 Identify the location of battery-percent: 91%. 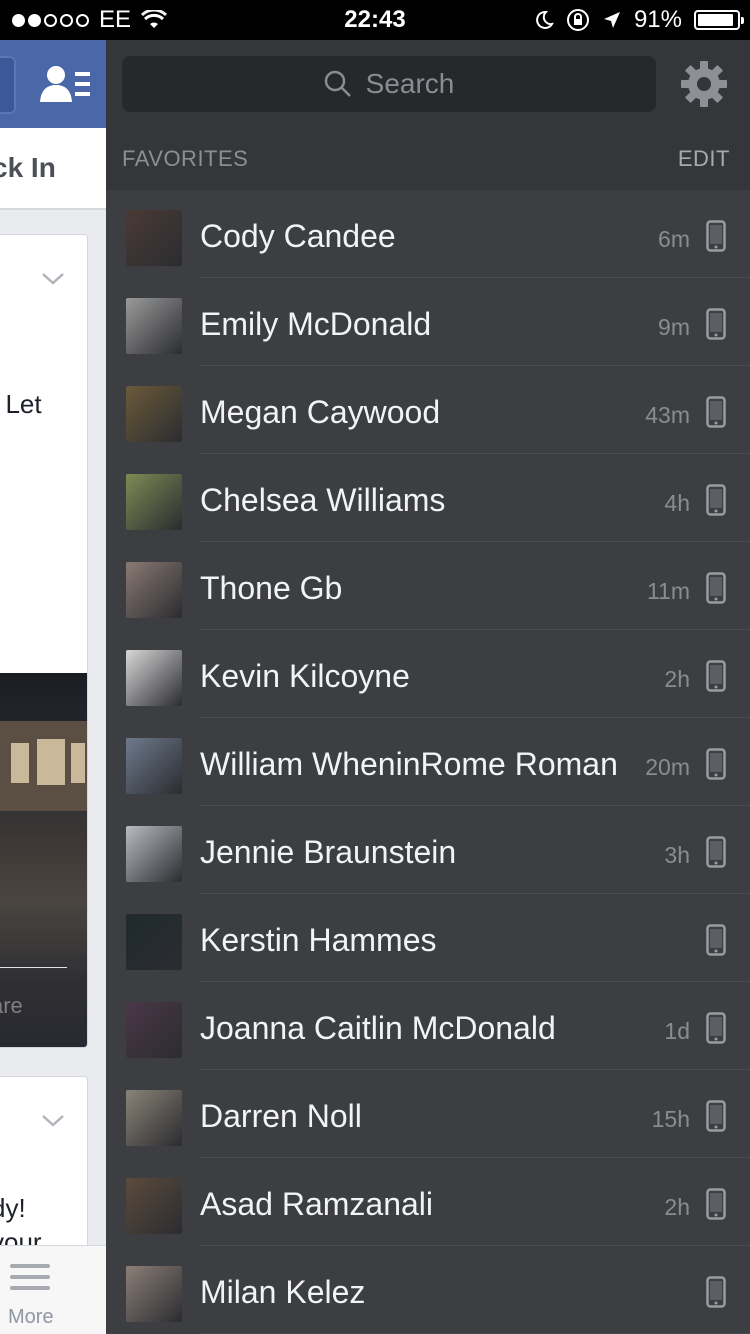
(657, 19).